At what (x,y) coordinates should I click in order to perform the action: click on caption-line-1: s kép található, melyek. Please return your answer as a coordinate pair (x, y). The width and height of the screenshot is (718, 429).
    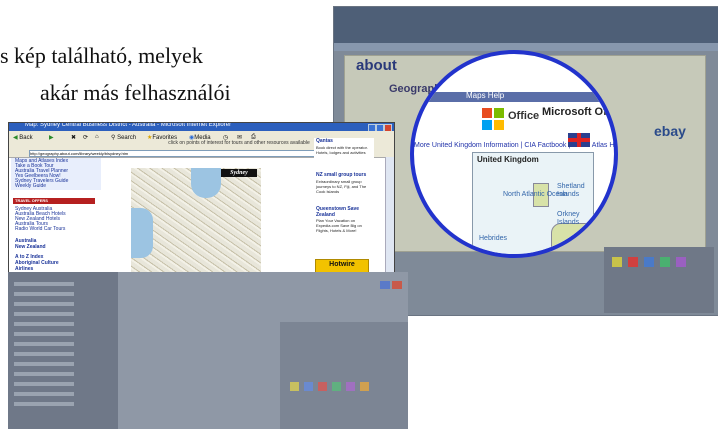
    Looking at the image, I should click on (101, 55).